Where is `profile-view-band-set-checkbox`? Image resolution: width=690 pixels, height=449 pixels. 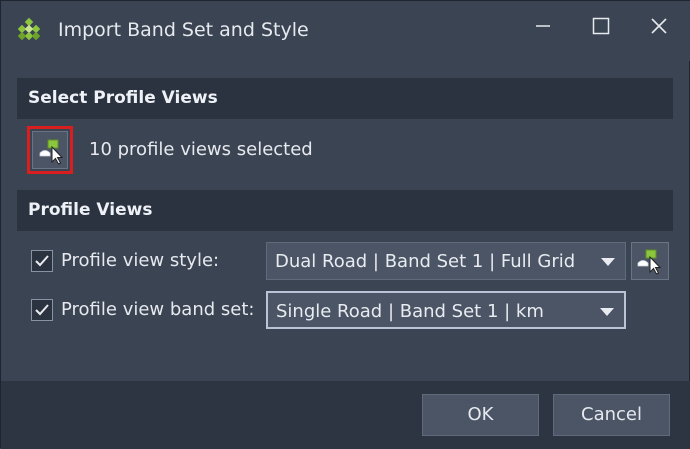
profile-view-band-set-checkbox is located at coordinates (42, 310).